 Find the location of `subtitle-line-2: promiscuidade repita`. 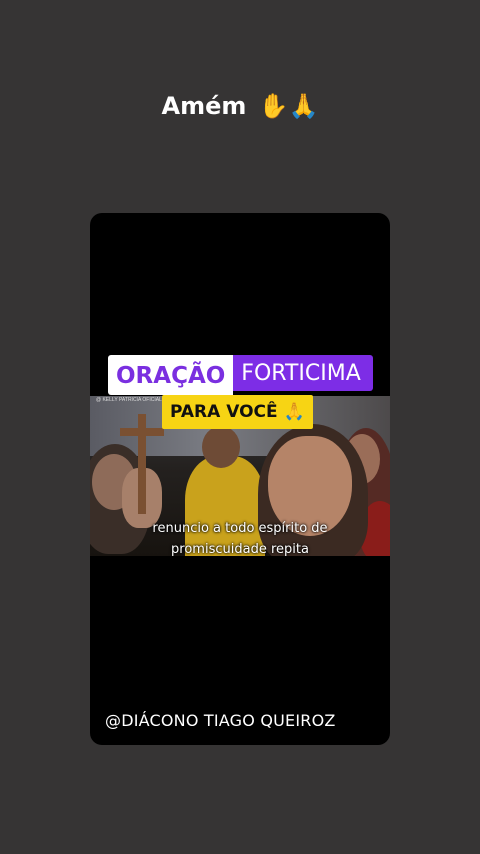

subtitle-line-2: promiscuidade repita is located at coordinates (240, 549).